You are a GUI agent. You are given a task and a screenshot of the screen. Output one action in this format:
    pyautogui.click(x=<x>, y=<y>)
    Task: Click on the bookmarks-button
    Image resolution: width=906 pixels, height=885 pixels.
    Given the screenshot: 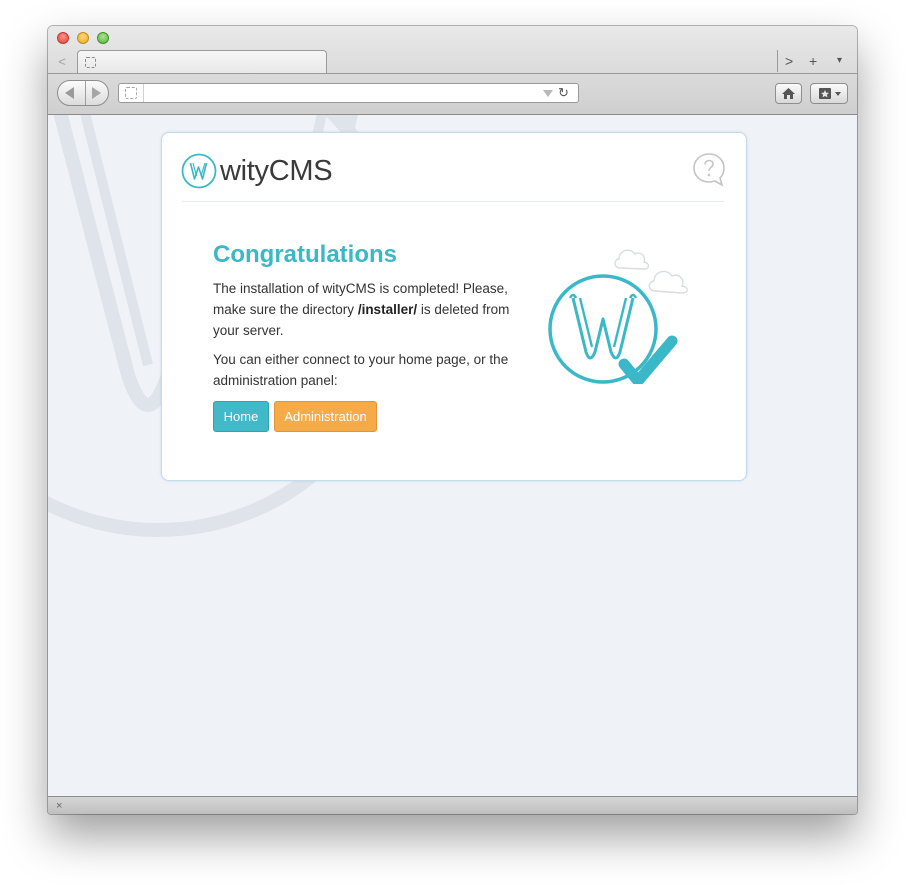 What is the action you would take?
    pyautogui.click(x=829, y=93)
    